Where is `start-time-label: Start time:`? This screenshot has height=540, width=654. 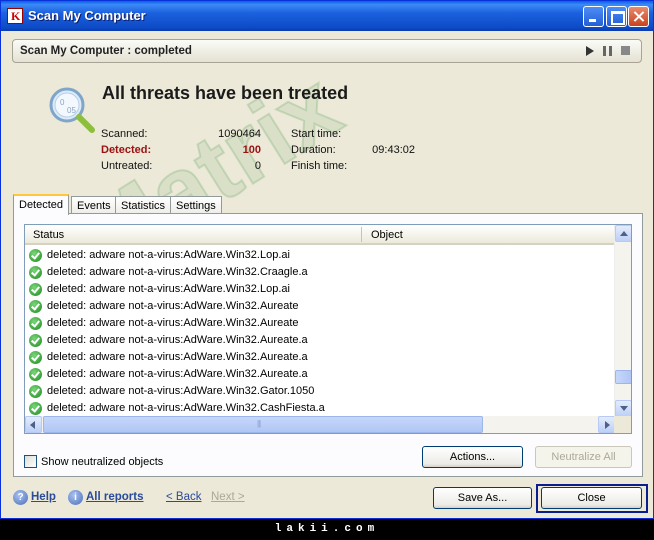
start-time-label: Start time: is located at coordinates (316, 134).